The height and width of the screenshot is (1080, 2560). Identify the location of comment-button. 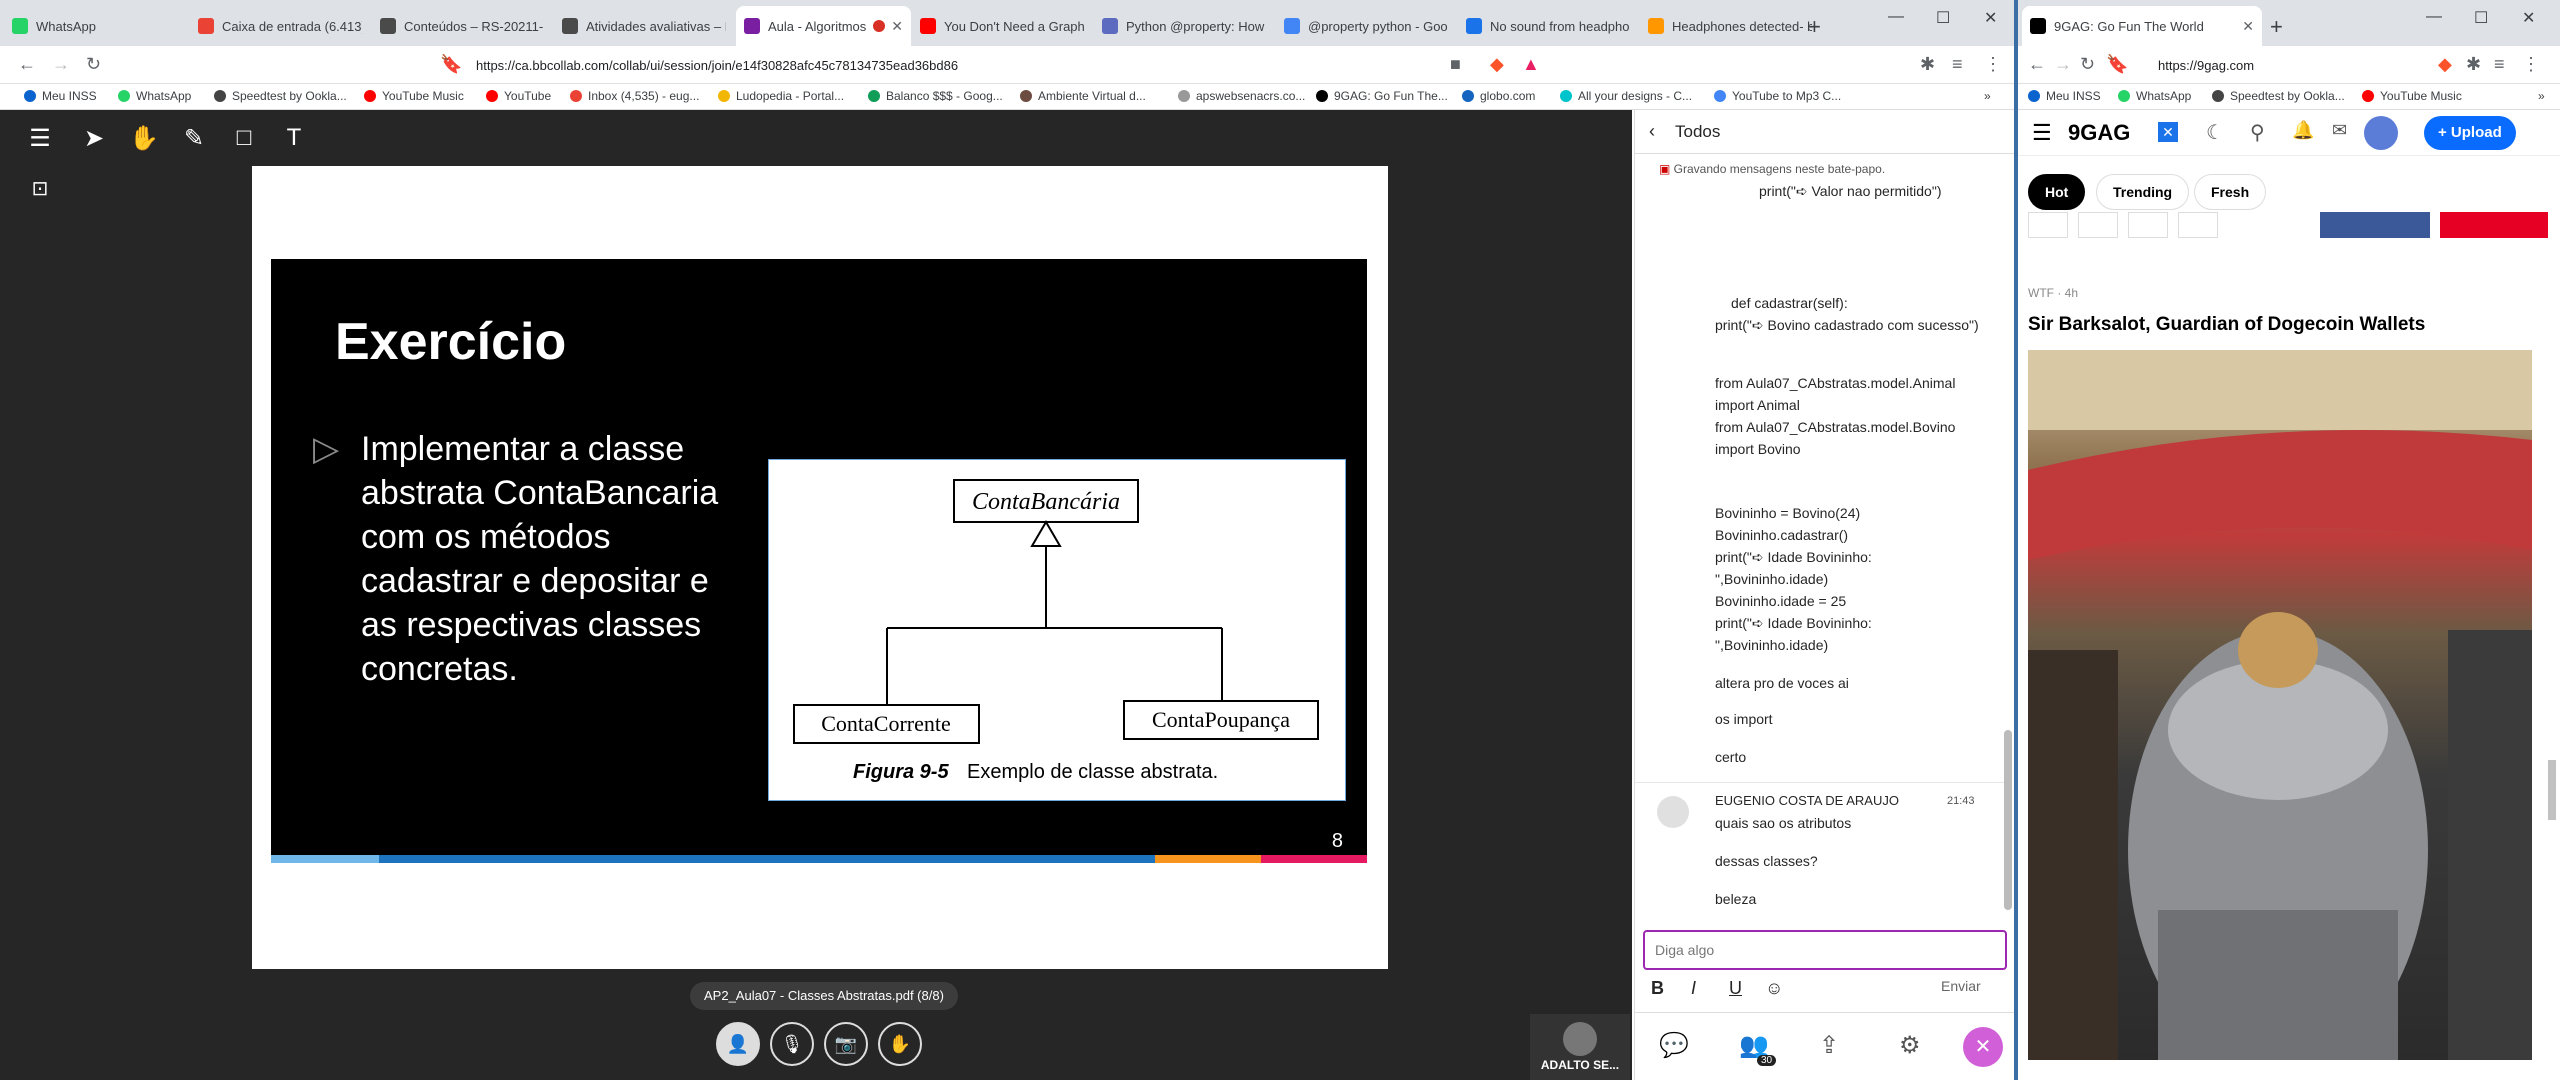
(2148, 225).